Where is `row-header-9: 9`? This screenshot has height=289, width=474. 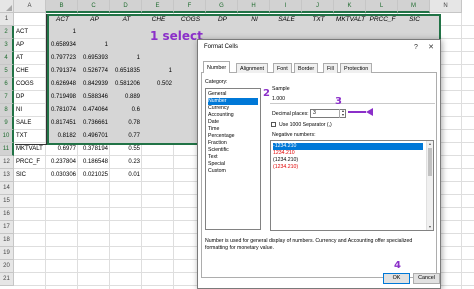
row-header-9: 9 is located at coordinates (7, 123).